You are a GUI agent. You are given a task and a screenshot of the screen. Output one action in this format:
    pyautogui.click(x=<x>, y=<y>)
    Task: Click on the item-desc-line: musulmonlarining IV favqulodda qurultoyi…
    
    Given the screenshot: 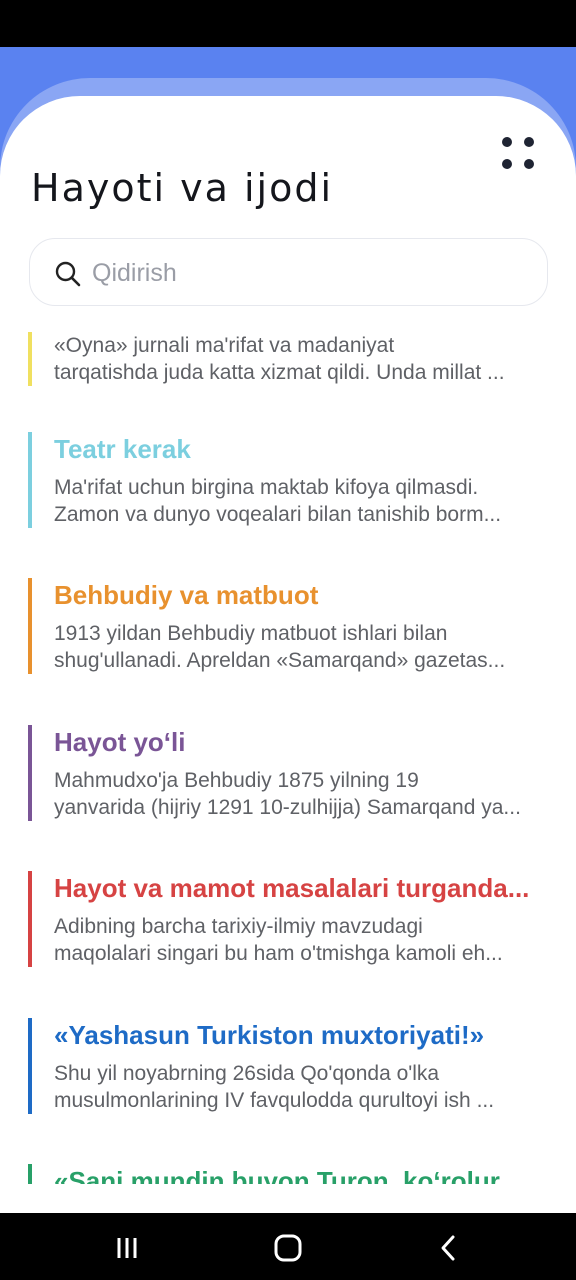 What is the action you would take?
    pyautogui.click(x=274, y=1100)
    